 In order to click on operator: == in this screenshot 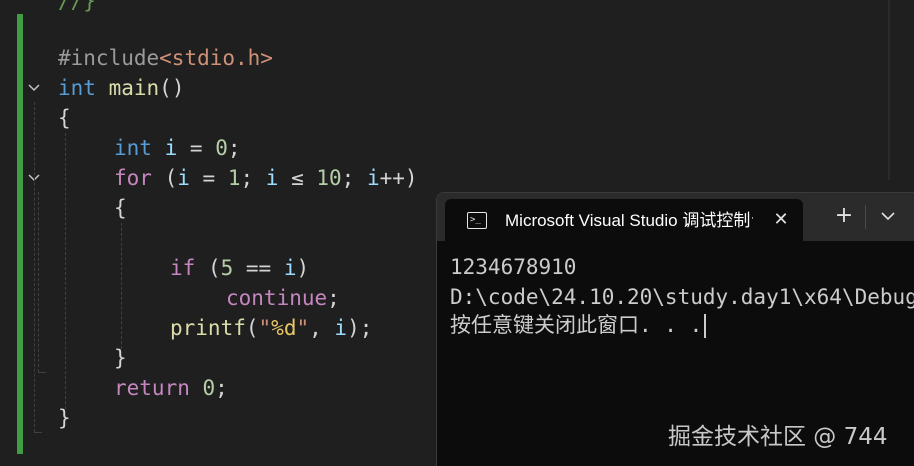, I will do `click(258, 268)`.